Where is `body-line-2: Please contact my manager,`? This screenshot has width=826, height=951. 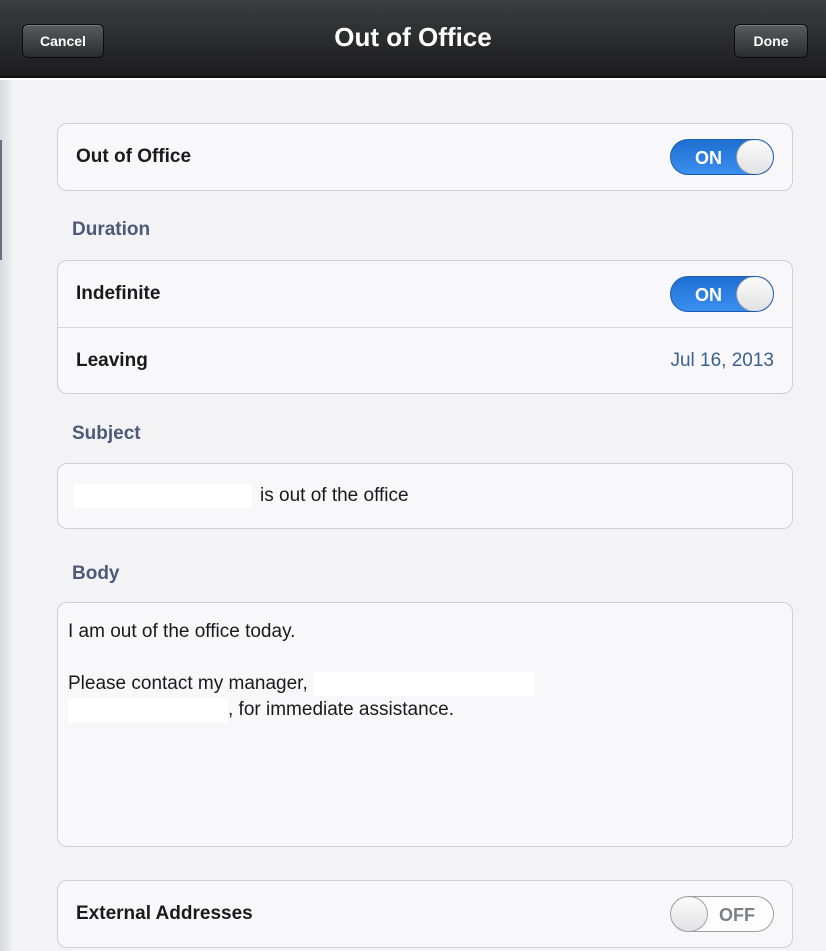
body-line-2: Please contact my manager, is located at coordinates (425, 684).